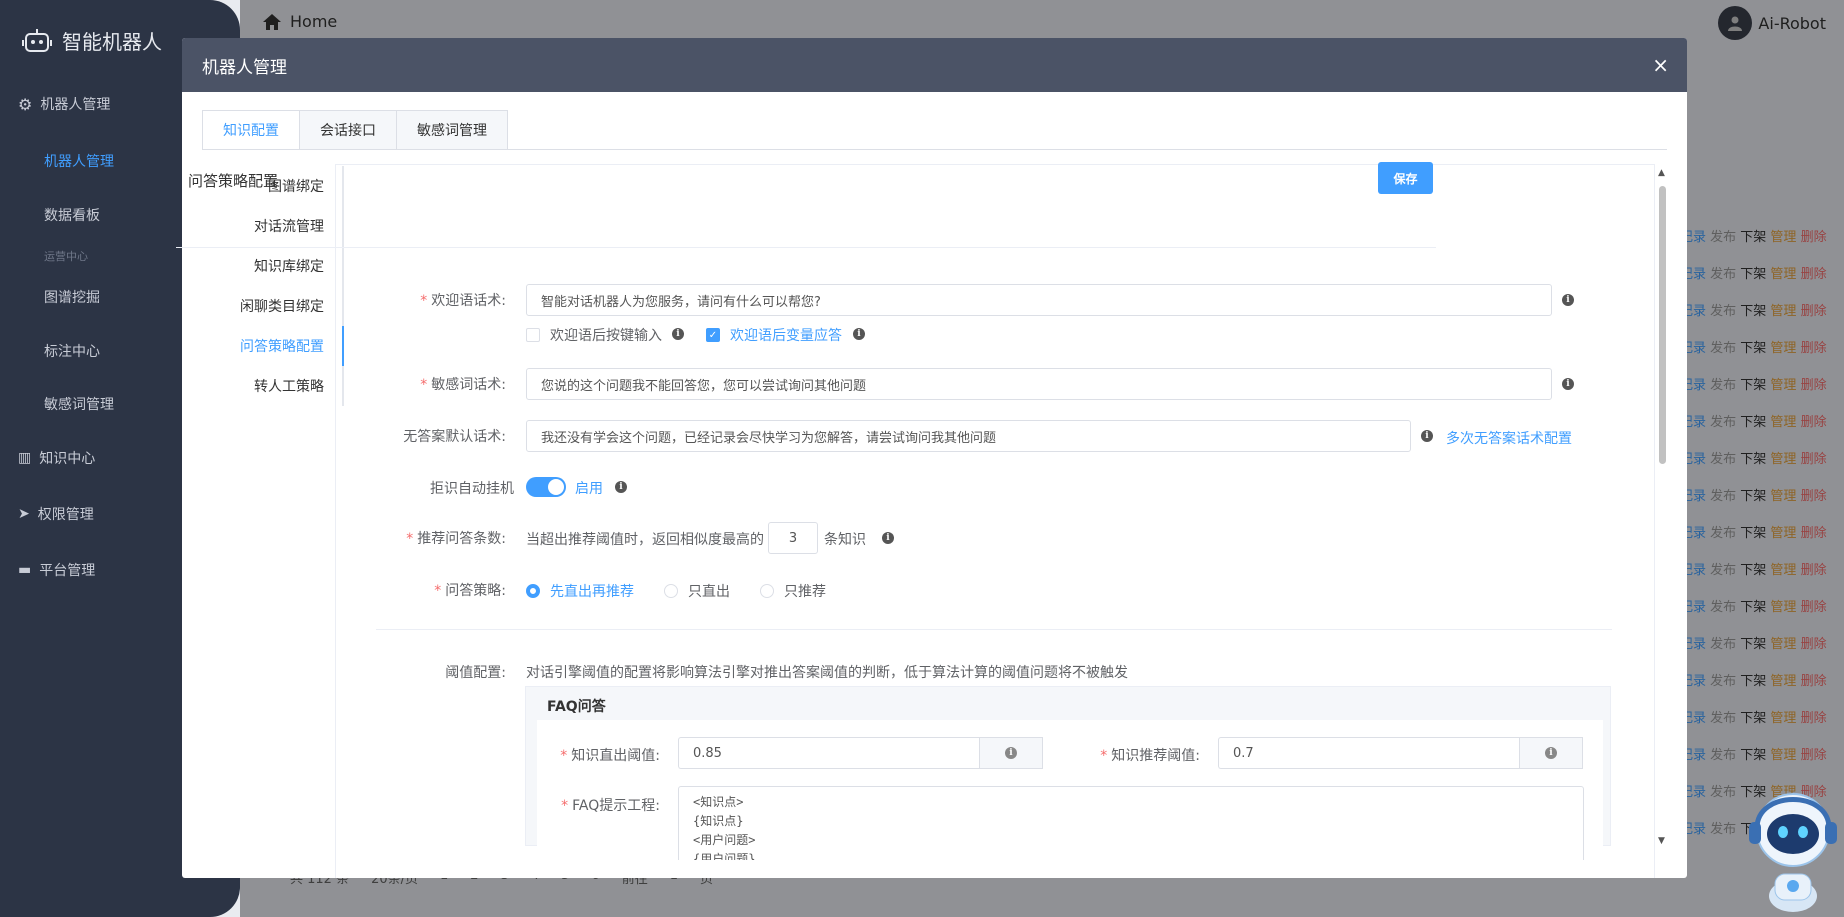  I want to click on faq-prompt-textarea: <知识点> {知识点} <用户问题> {用户问题}, so click(1131, 823).